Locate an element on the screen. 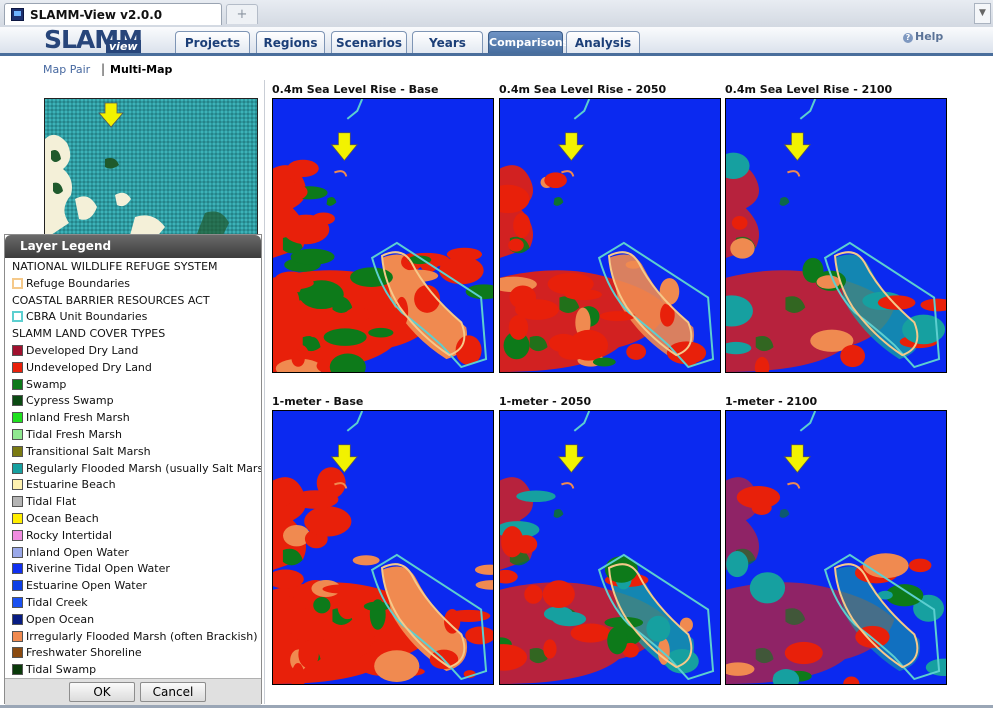 The height and width of the screenshot is (708, 993). legend-item-label: Tidal Fresh Marsh is located at coordinates (74, 434).